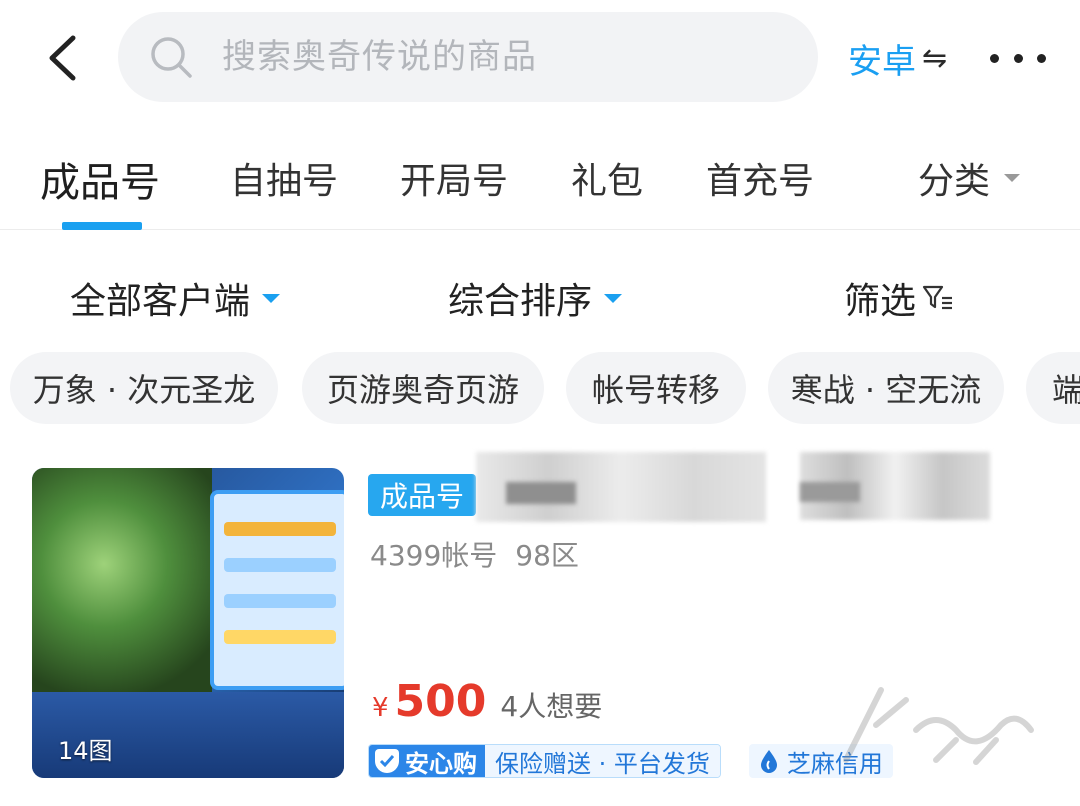  Describe the element at coordinates (102, 226) in the screenshot. I see `active-tab-indicator` at that location.